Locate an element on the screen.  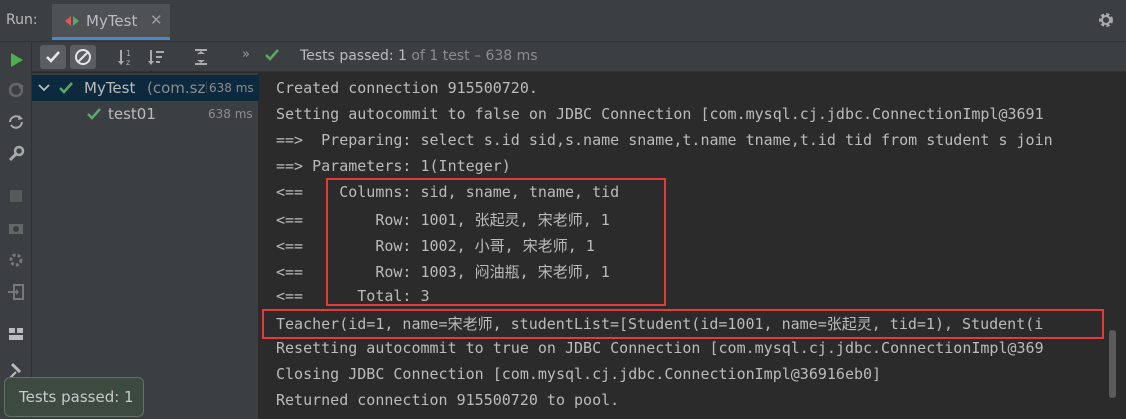
tree-item-package: (com.szh is located at coordinates (181, 88).